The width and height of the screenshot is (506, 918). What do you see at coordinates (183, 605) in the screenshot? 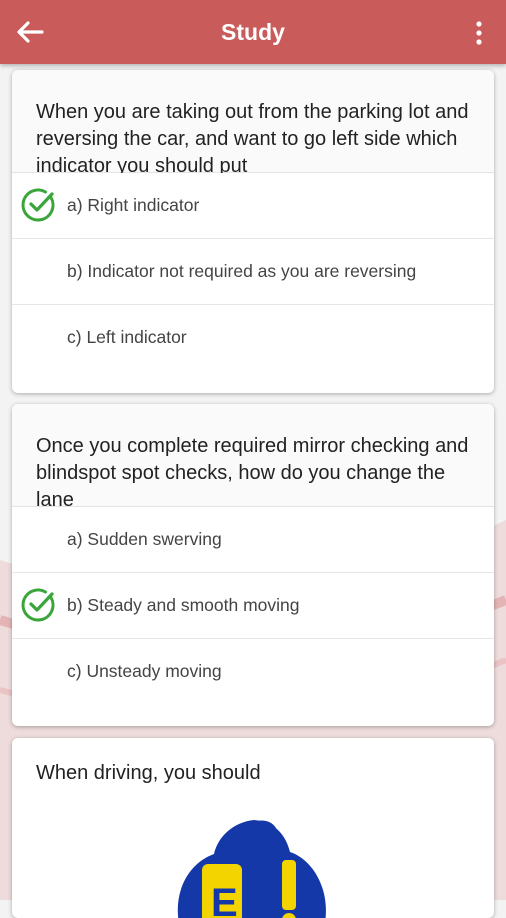
I see `option-label: b) Steady and smooth moving` at bounding box center [183, 605].